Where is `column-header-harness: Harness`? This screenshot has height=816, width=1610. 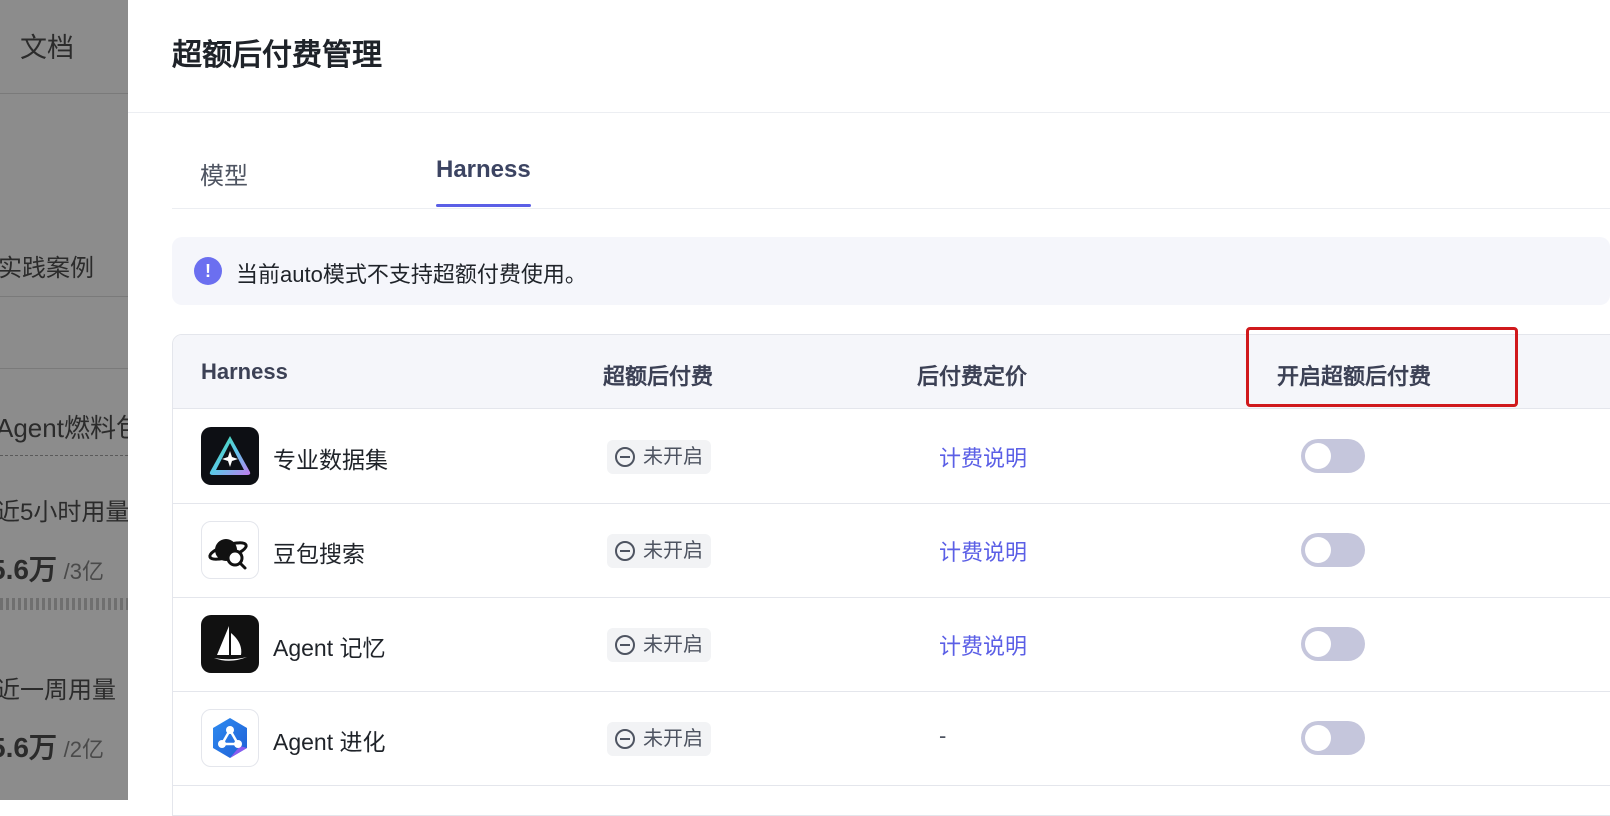
column-header-harness: Harness is located at coordinates (244, 371).